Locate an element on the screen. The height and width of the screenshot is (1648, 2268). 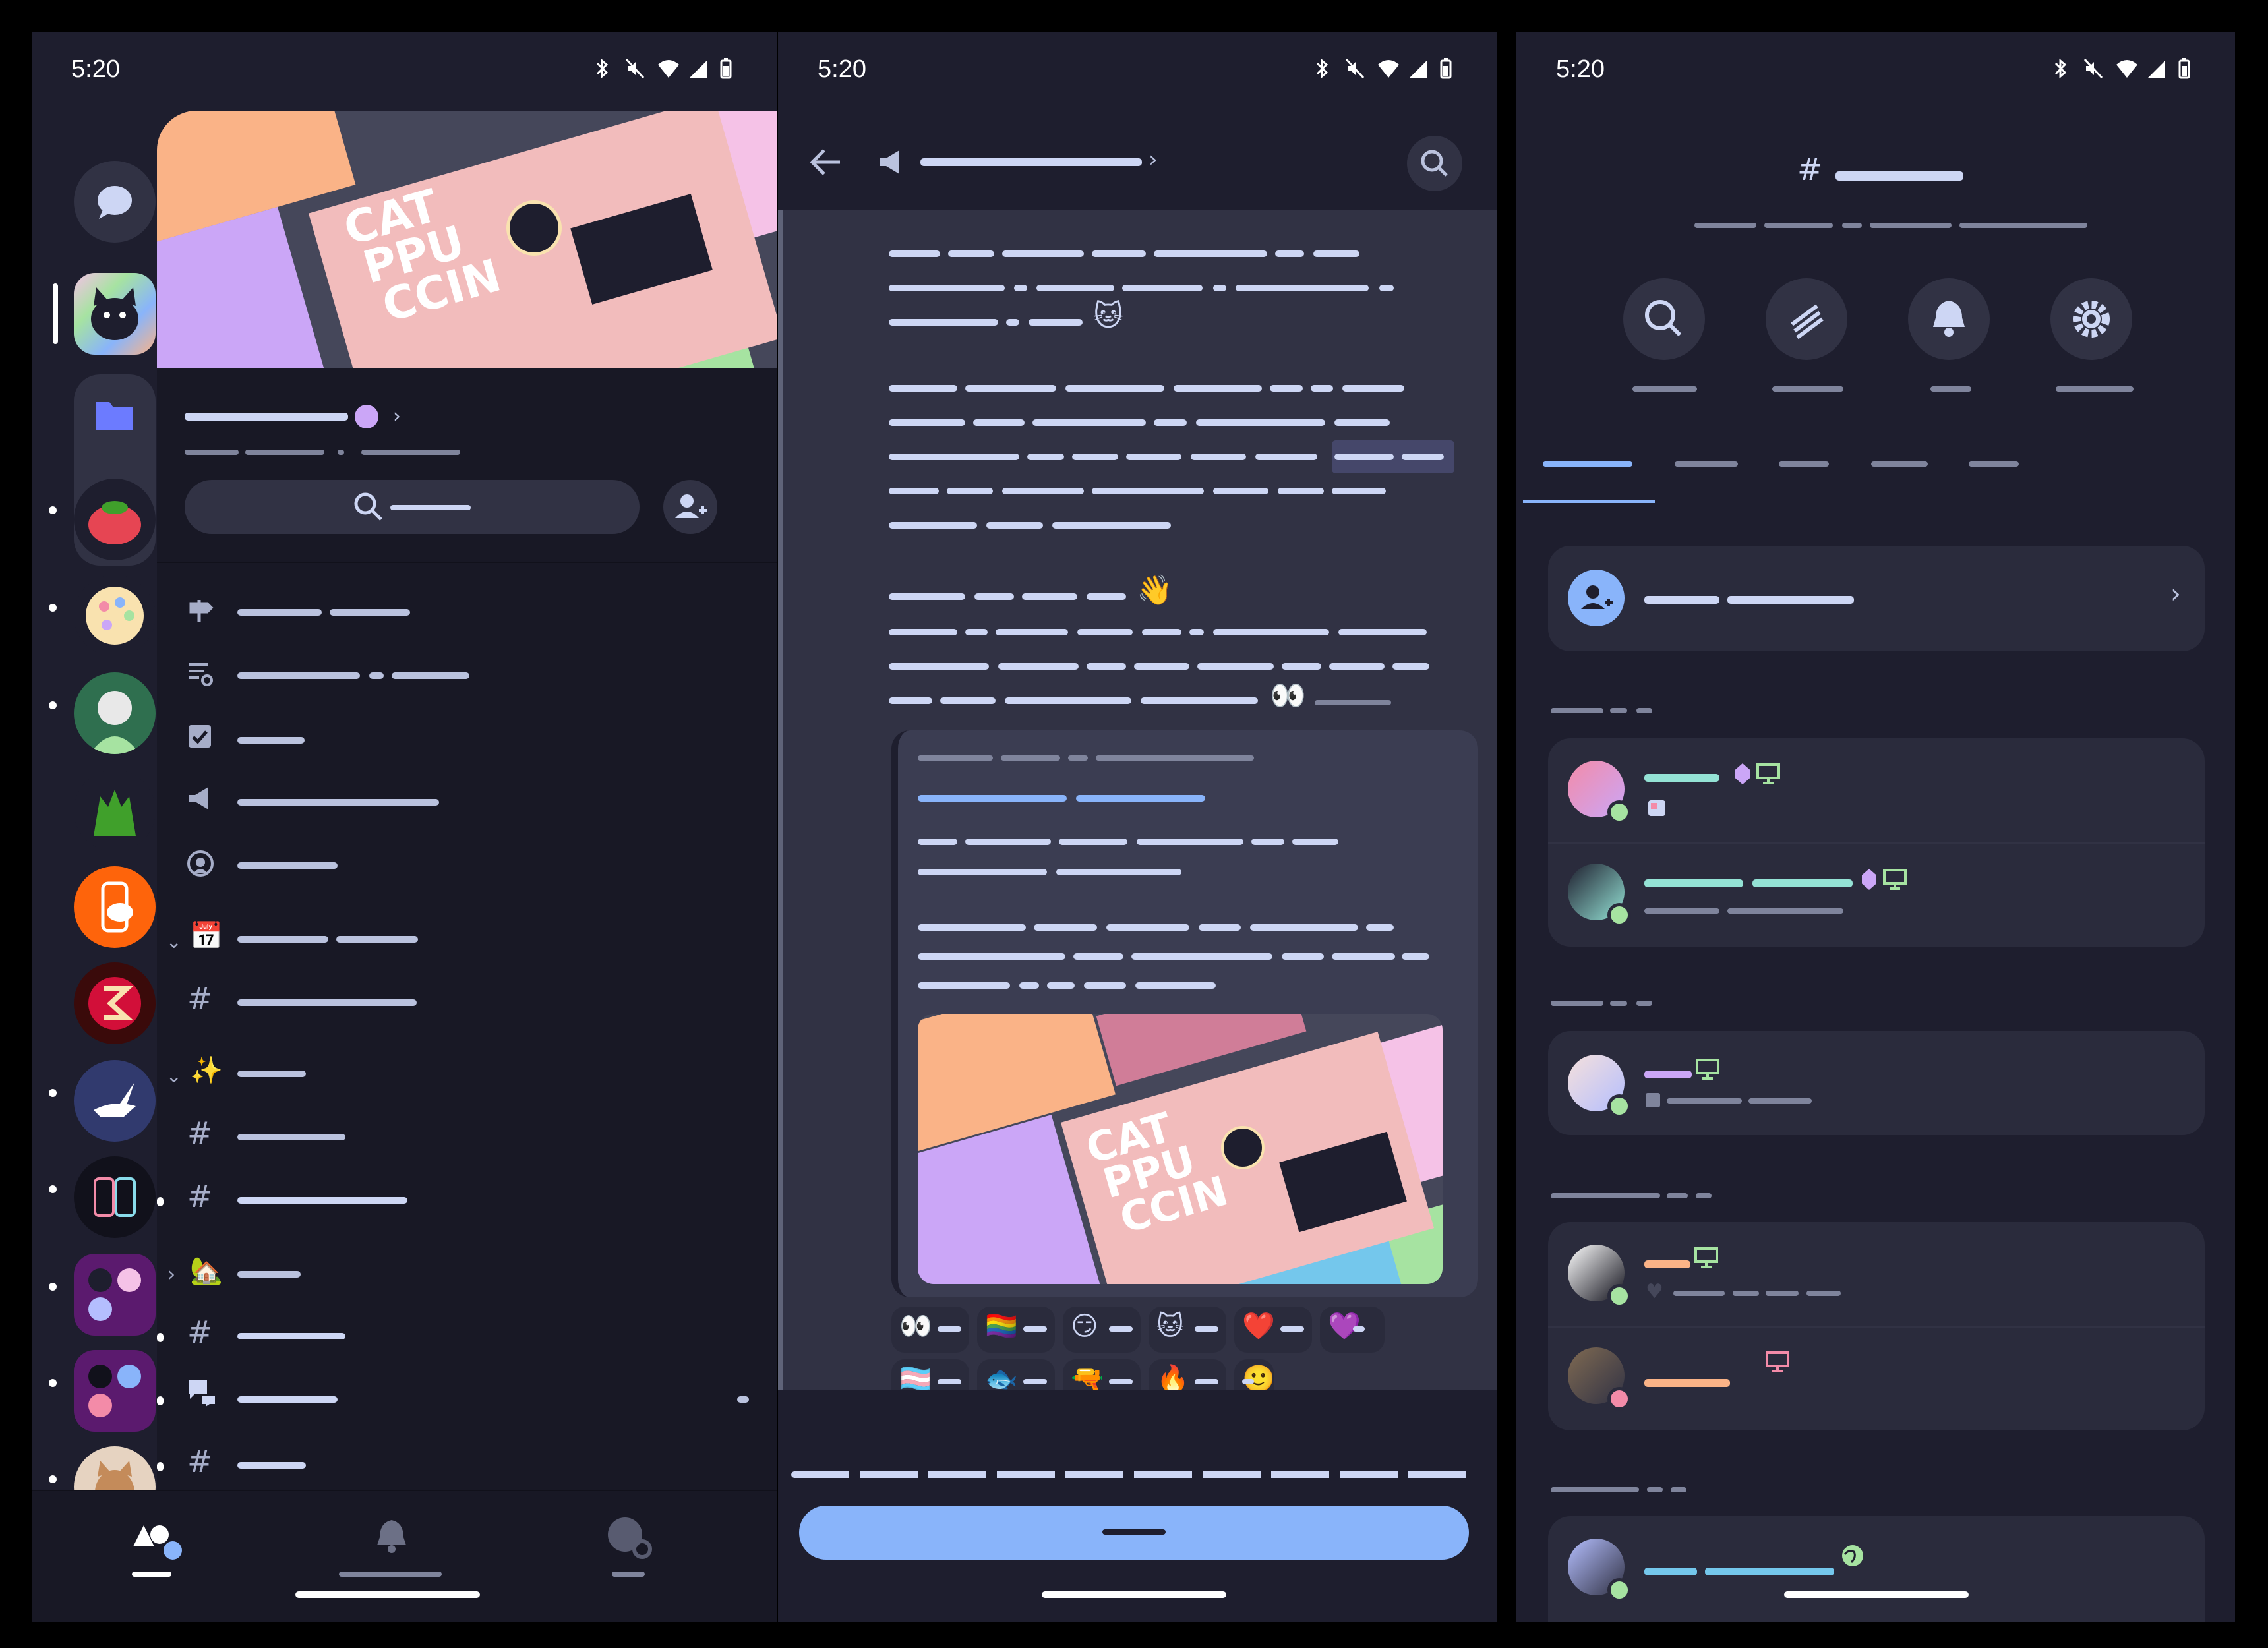
servers-icon is located at coordinates (160, 1539).